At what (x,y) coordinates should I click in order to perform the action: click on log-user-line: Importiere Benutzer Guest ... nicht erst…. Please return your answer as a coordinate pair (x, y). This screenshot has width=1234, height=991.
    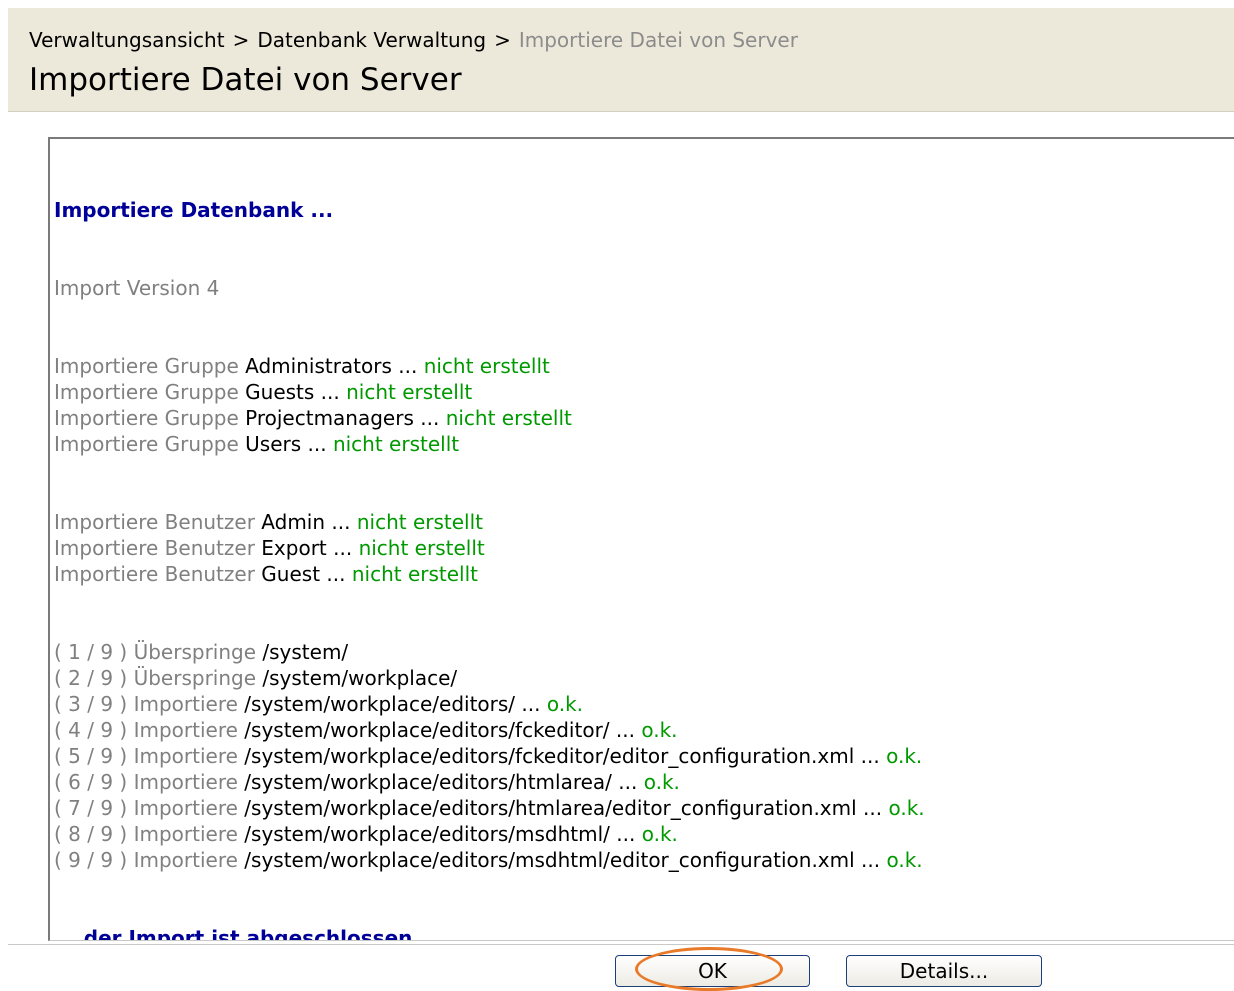
    Looking at the image, I should click on (489, 574).